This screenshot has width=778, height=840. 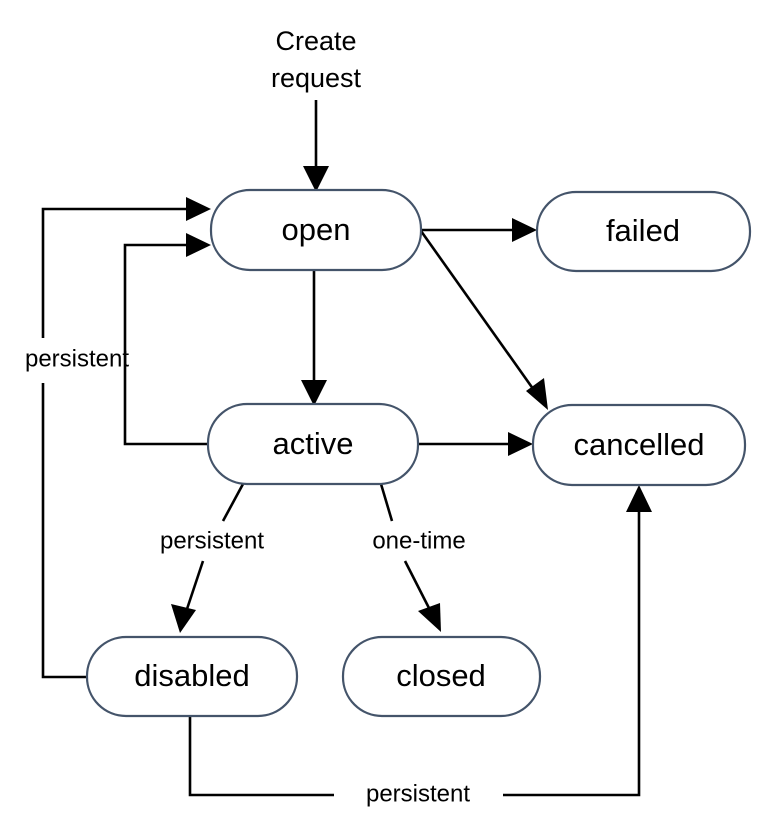 I want to click on entry-caption: Create request, so click(x=316, y=59).